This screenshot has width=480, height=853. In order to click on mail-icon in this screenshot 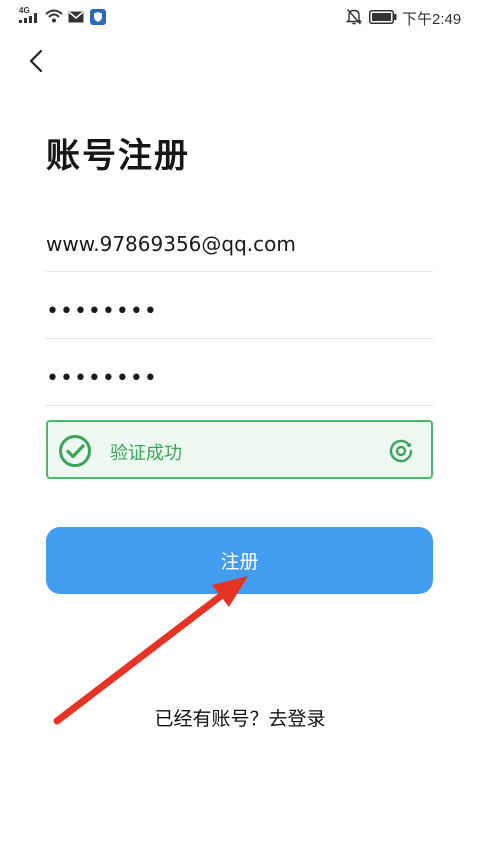, I will do `click(76, 17)`.